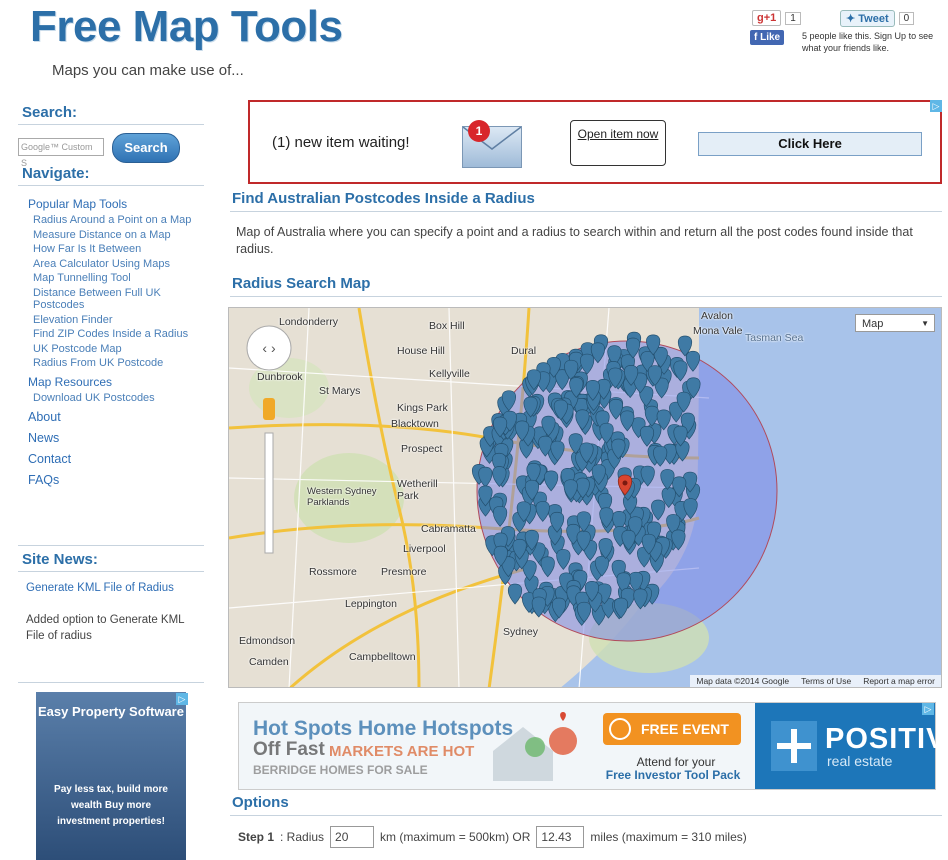  I want to click on nav-item-measure-distance: Measure Distance on a Map, so click(116, 235).